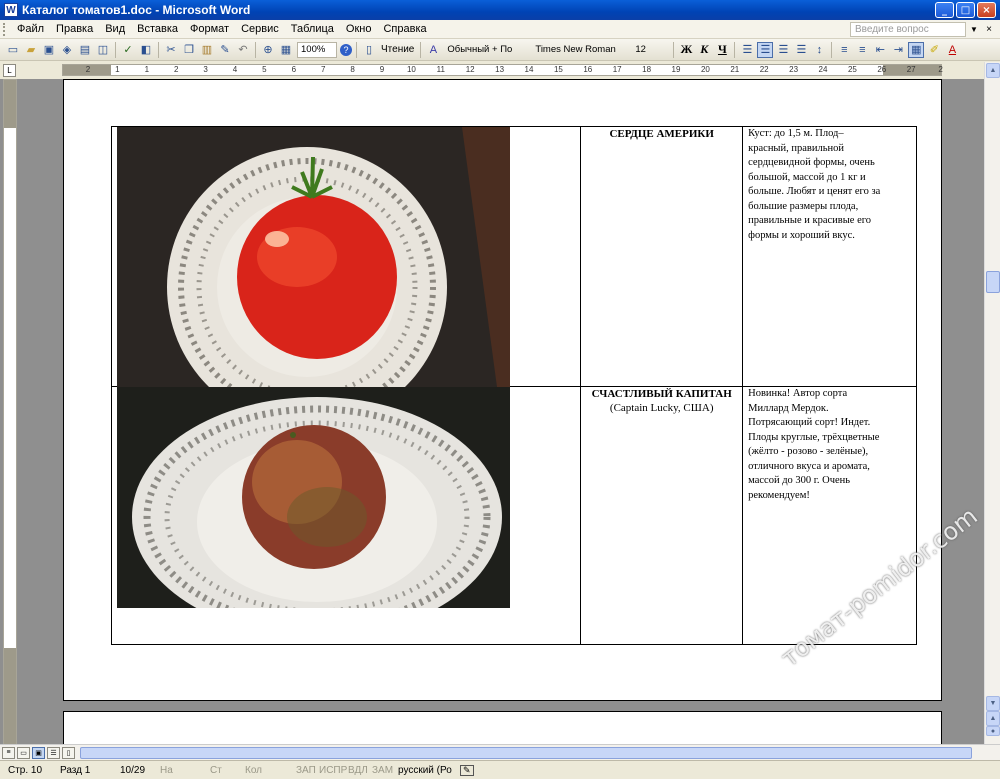 This screenshot has height=779, width=1000. What do you see at coordinates (369, 50) in the screenshot?
I see `reading-layout-icon: ▯` at bounding box center [369, 50].